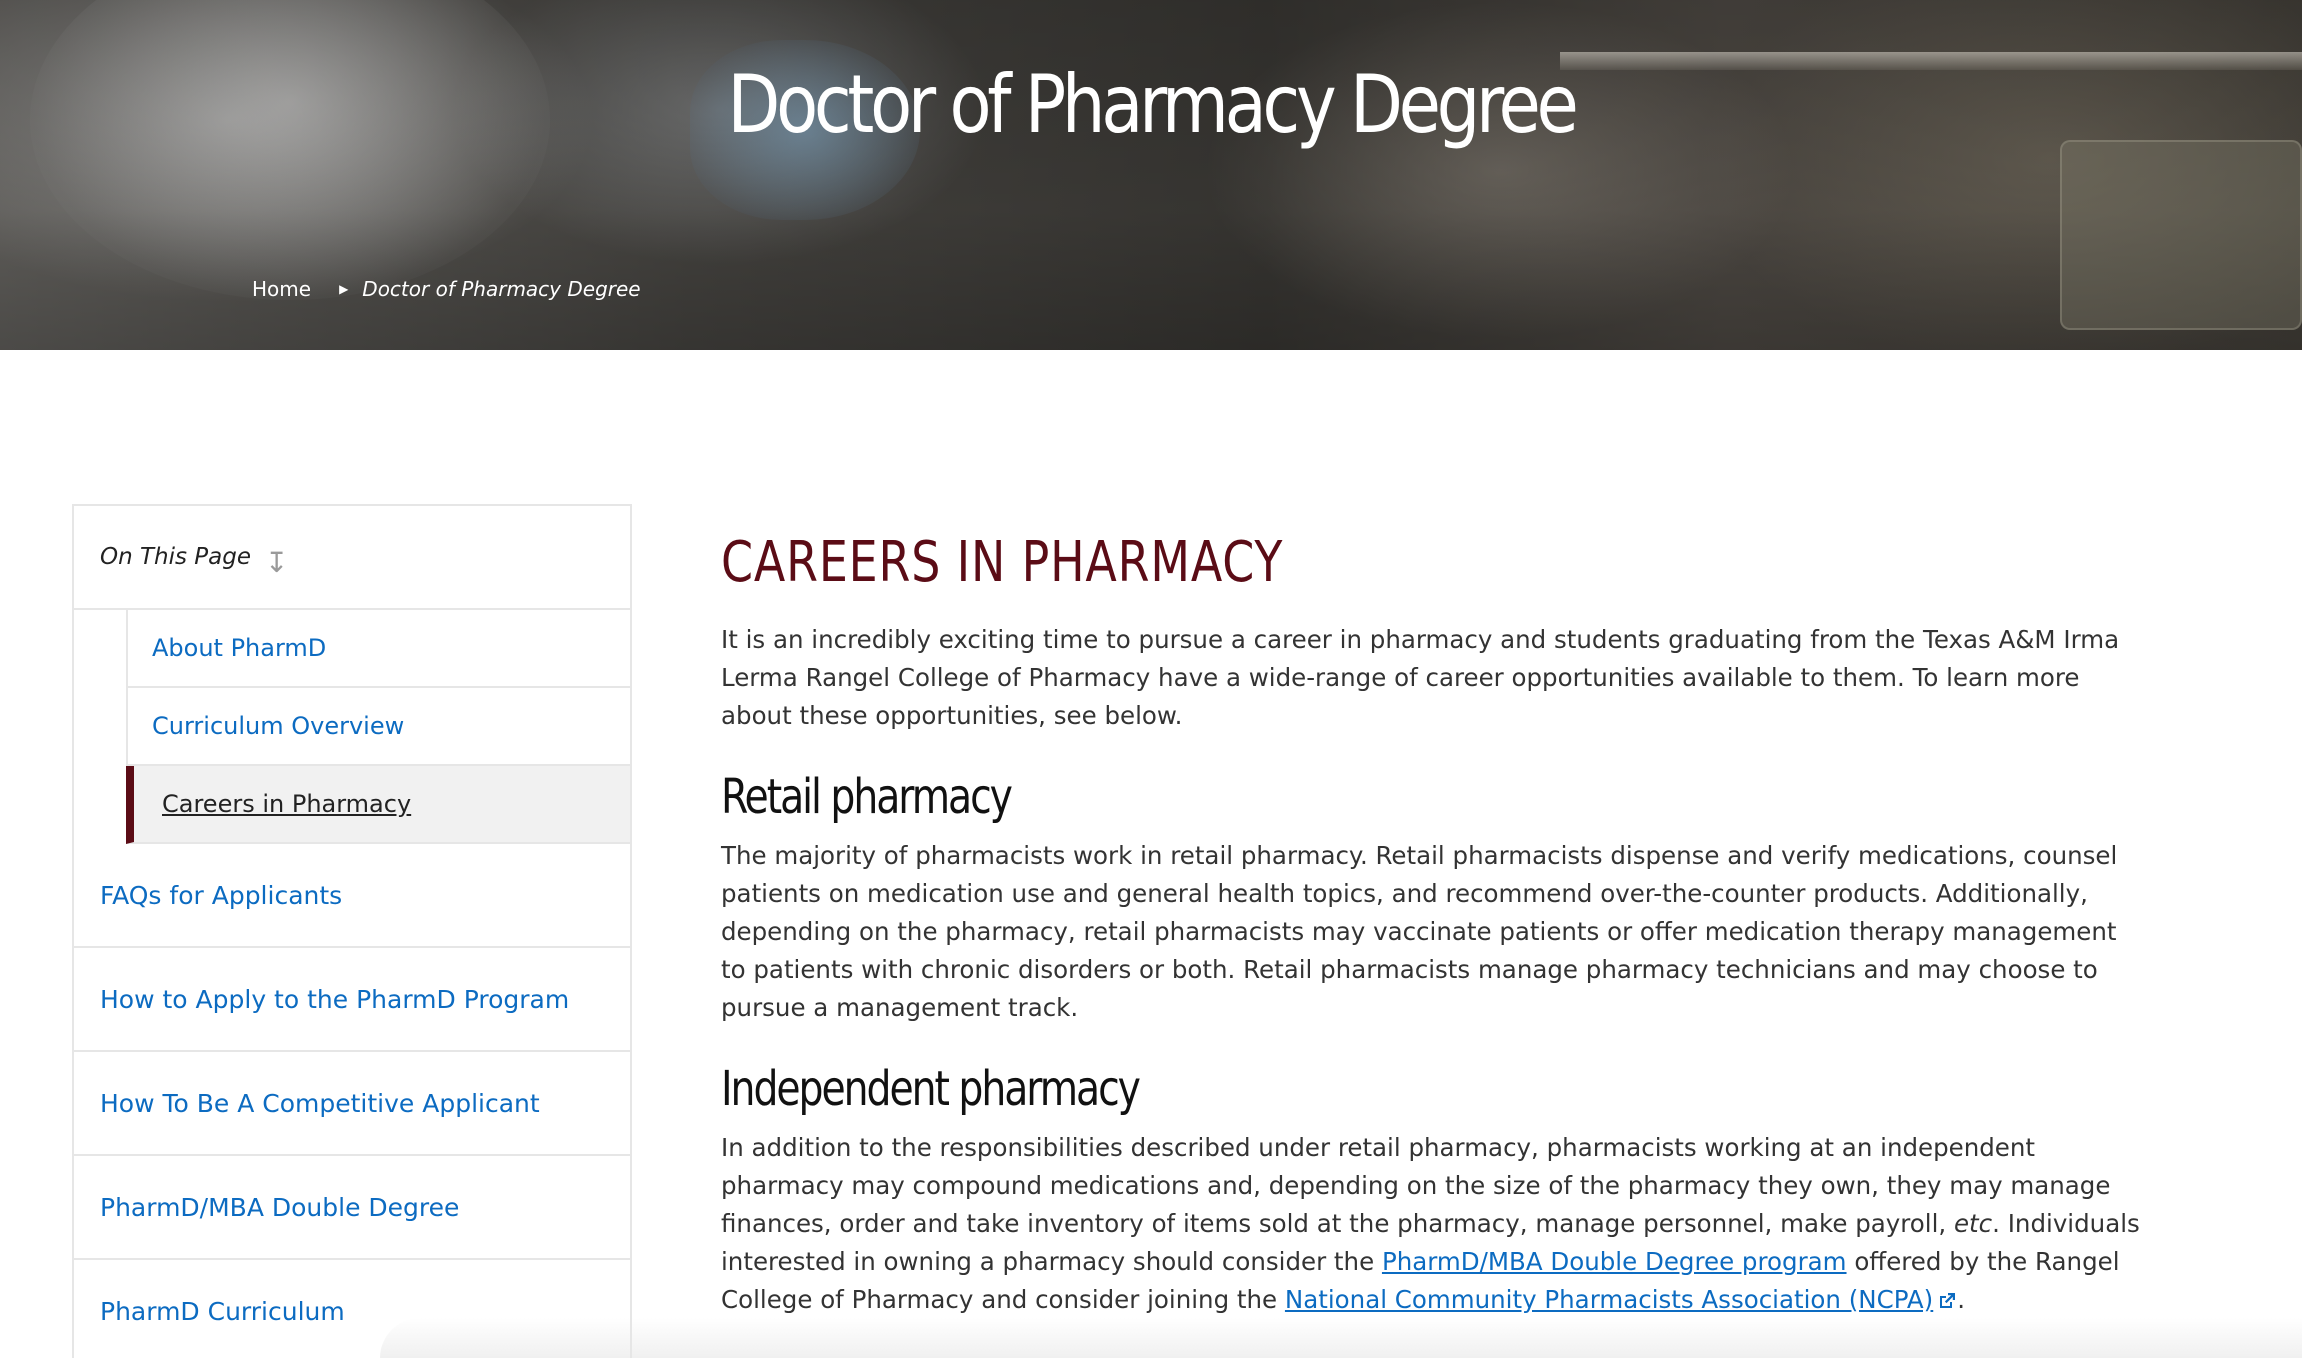 This screenshot has width=2302, height=1358. What do you see at coordinates (352, 1000) in the screenshot?
I see `nav-item-how-to-apply: How to Apply to the PharmD Program` at bounding box center [352, 1000].